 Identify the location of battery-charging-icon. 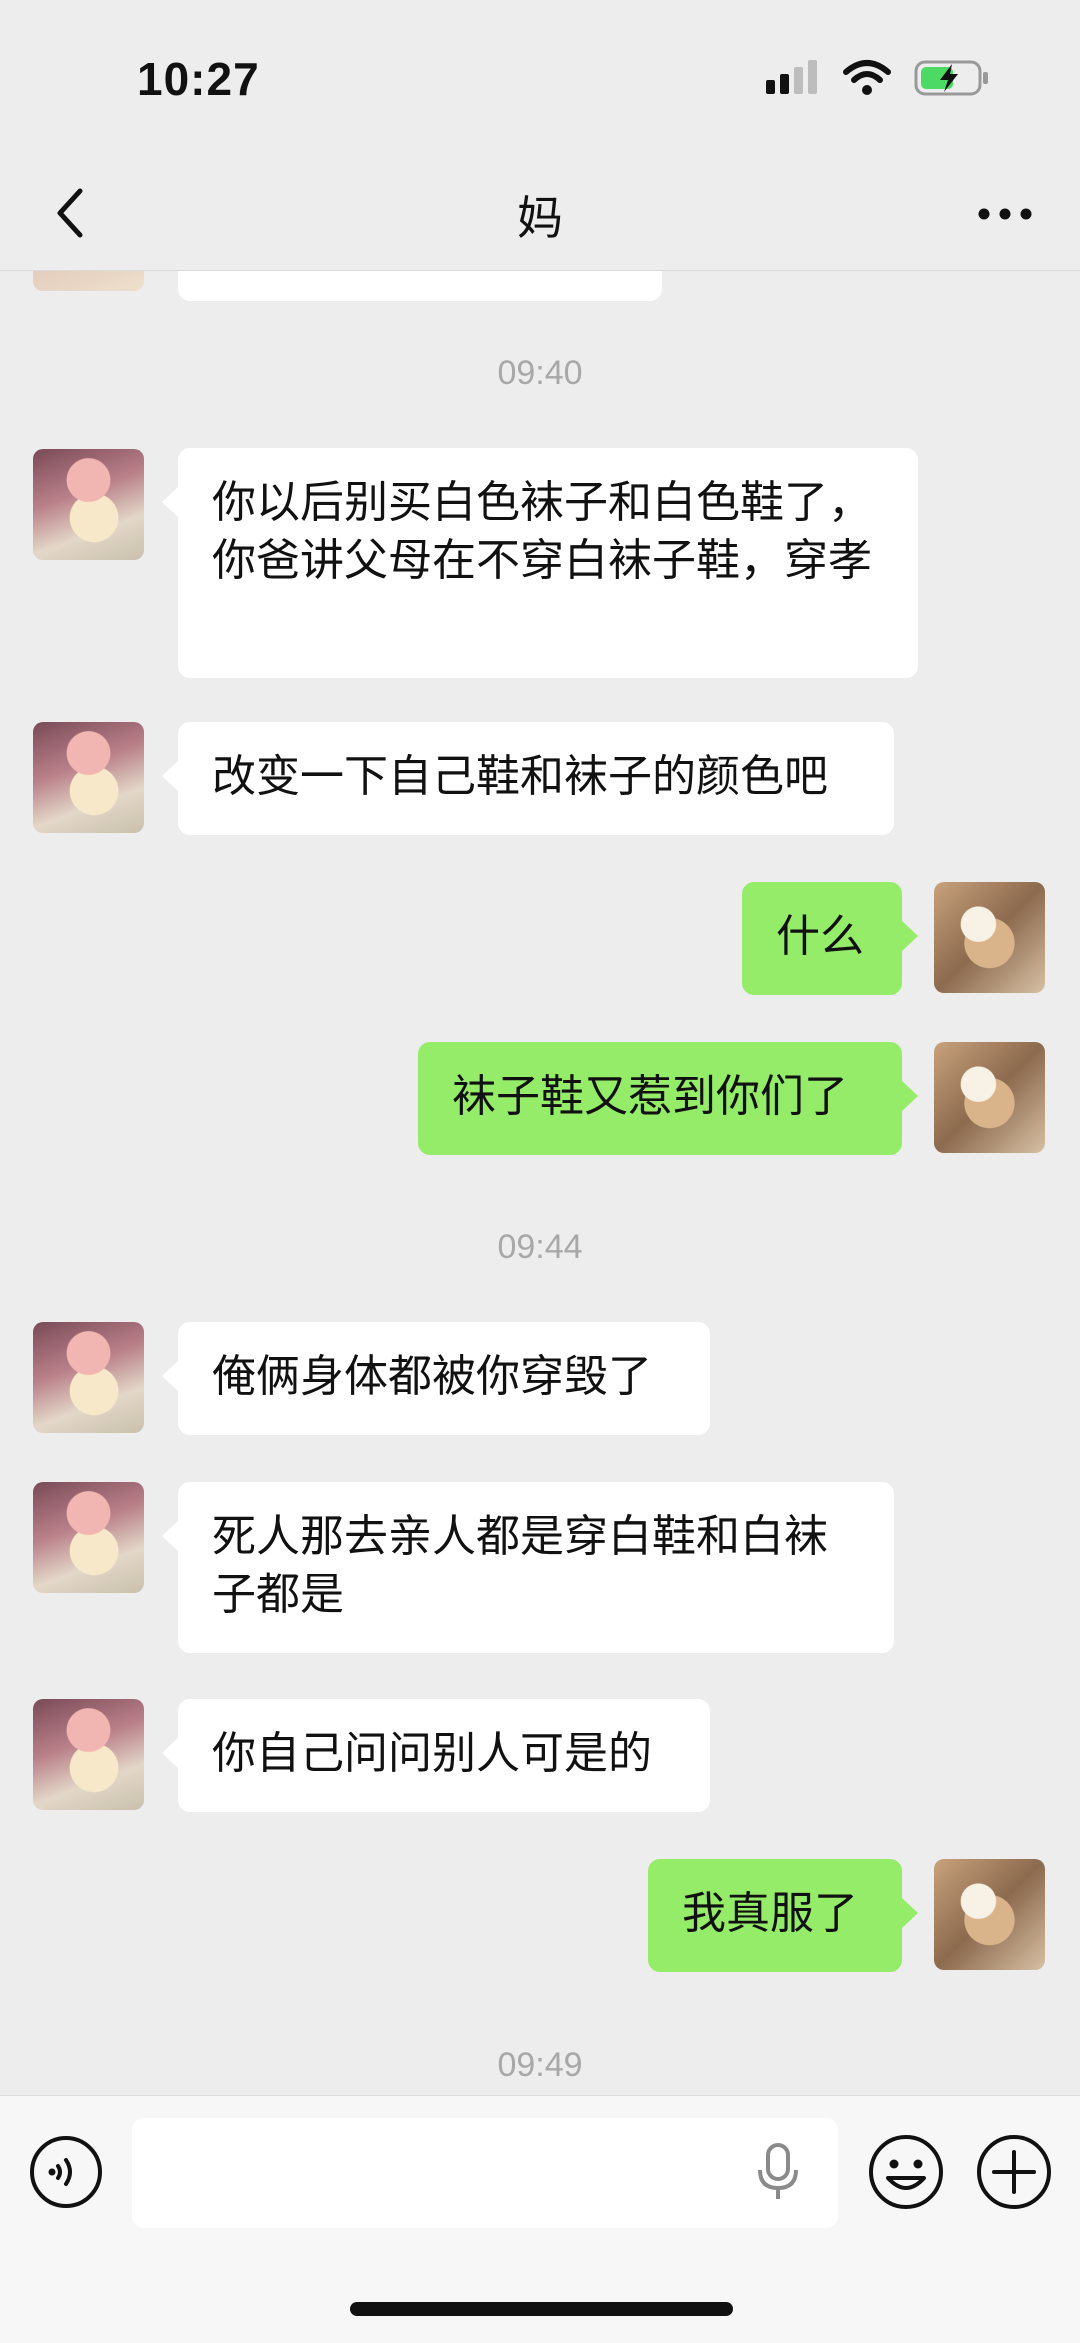
(952, 80).